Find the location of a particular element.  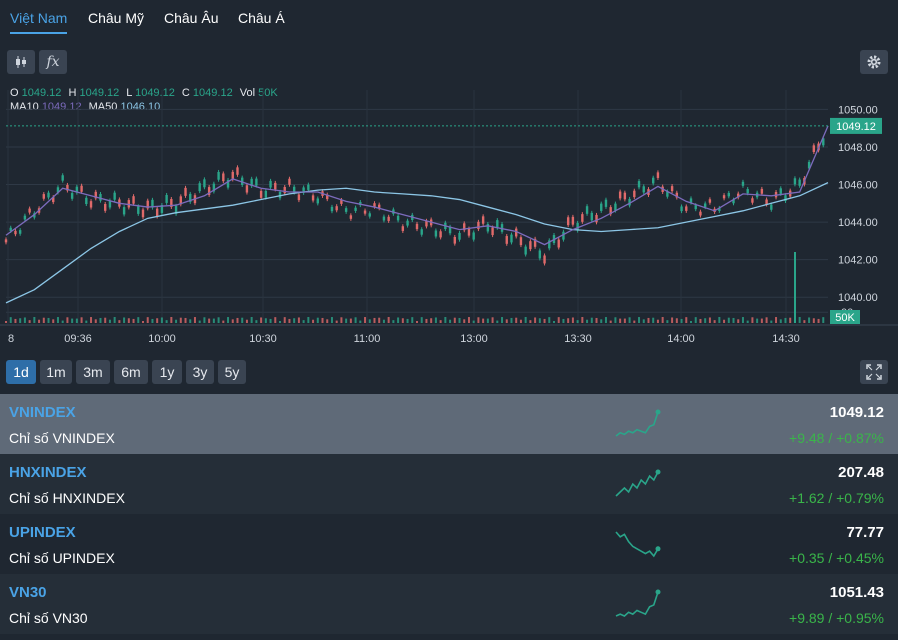

tab-americas: Châu Mỹ is located at coordinates (116, 21).